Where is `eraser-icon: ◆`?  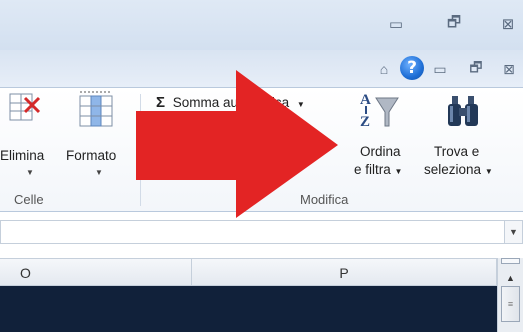
eraser-icon: ◆ is located at coordinates (161, 167).